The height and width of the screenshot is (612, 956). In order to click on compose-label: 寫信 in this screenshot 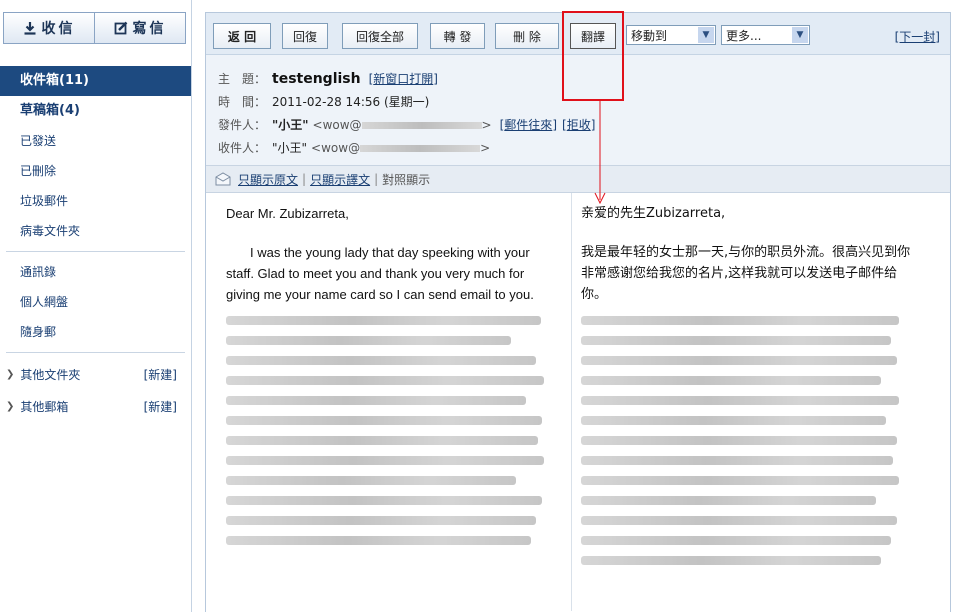, I will do `click(149, 29)`.